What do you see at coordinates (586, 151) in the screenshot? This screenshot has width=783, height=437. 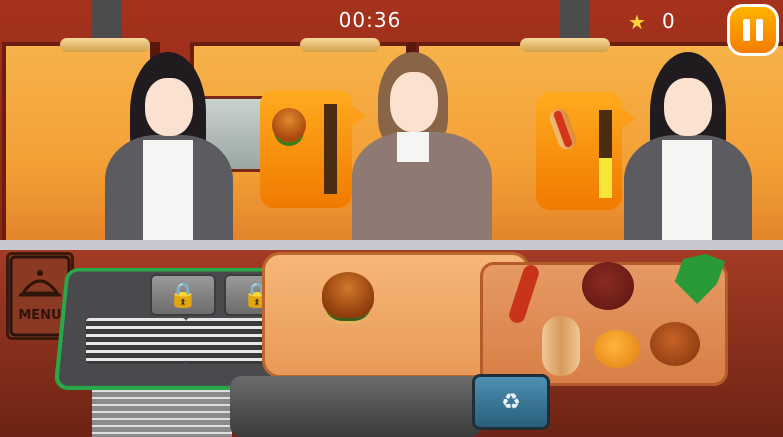 I see `order-bubble-hotdog` at bounding box center [586, 151].